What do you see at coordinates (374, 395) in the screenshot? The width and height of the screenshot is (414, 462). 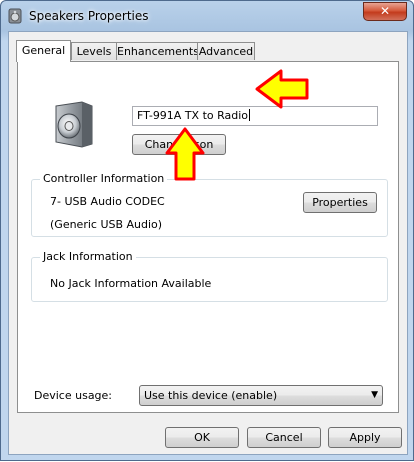 I see `chevron-down-icon: ▼` at bounding box center [374, 395].